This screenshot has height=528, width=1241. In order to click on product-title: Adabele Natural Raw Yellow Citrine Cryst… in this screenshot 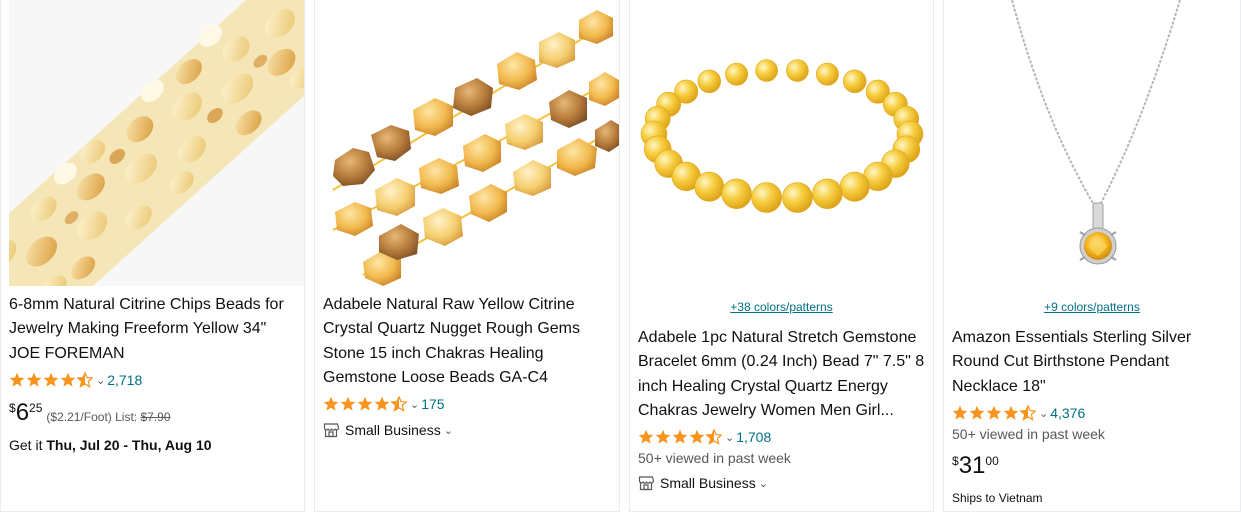, I will do `click(469, 341)`.